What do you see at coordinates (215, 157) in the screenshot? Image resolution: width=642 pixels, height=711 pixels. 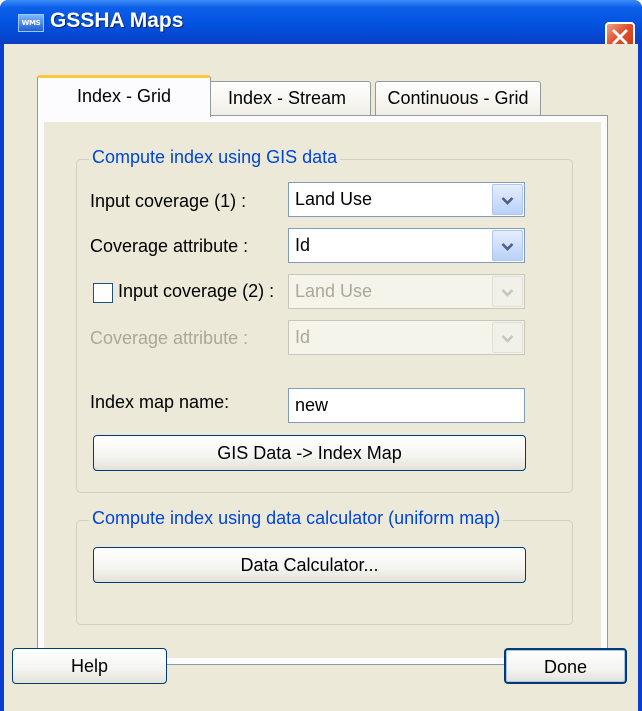 I see `gis-group-title: Compute index using GIS data` at bounding box center [215, 157].